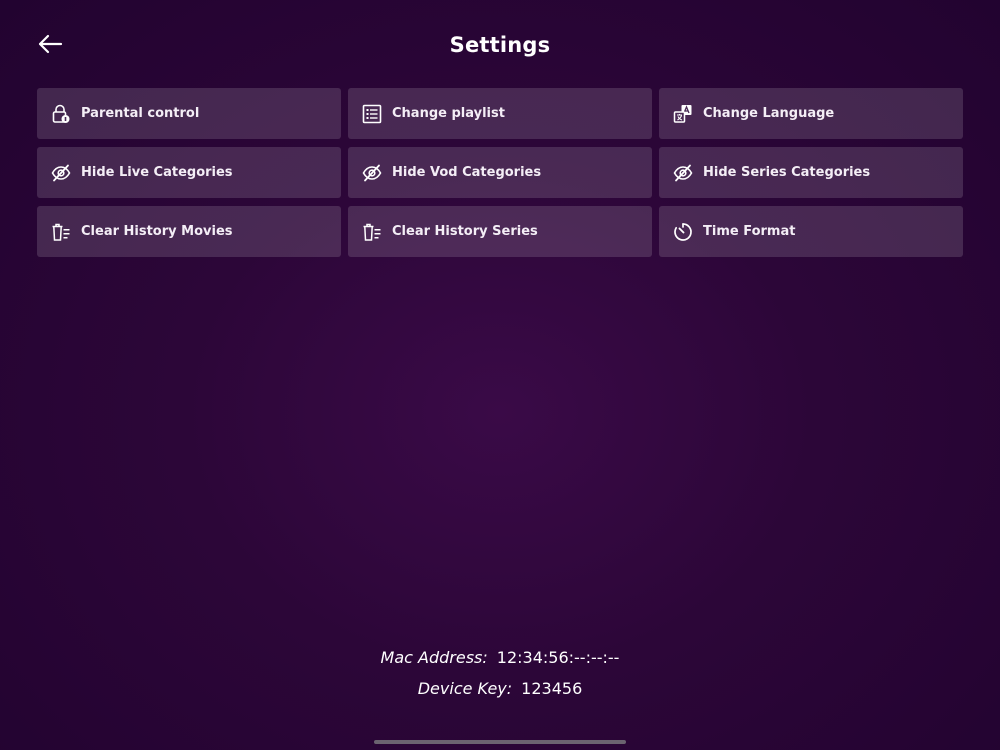 This screenshot has width=1000, height=750. What do you see at coordinates (465, 688) in the screenshot?
I see `device-key-label: Device Key:` at bounding box center [465, 688].